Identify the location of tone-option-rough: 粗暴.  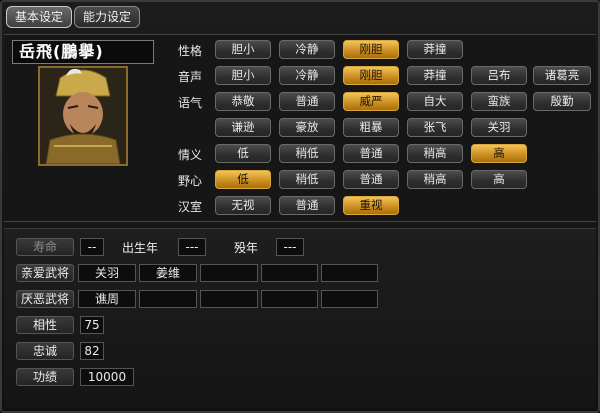
(371, 127).